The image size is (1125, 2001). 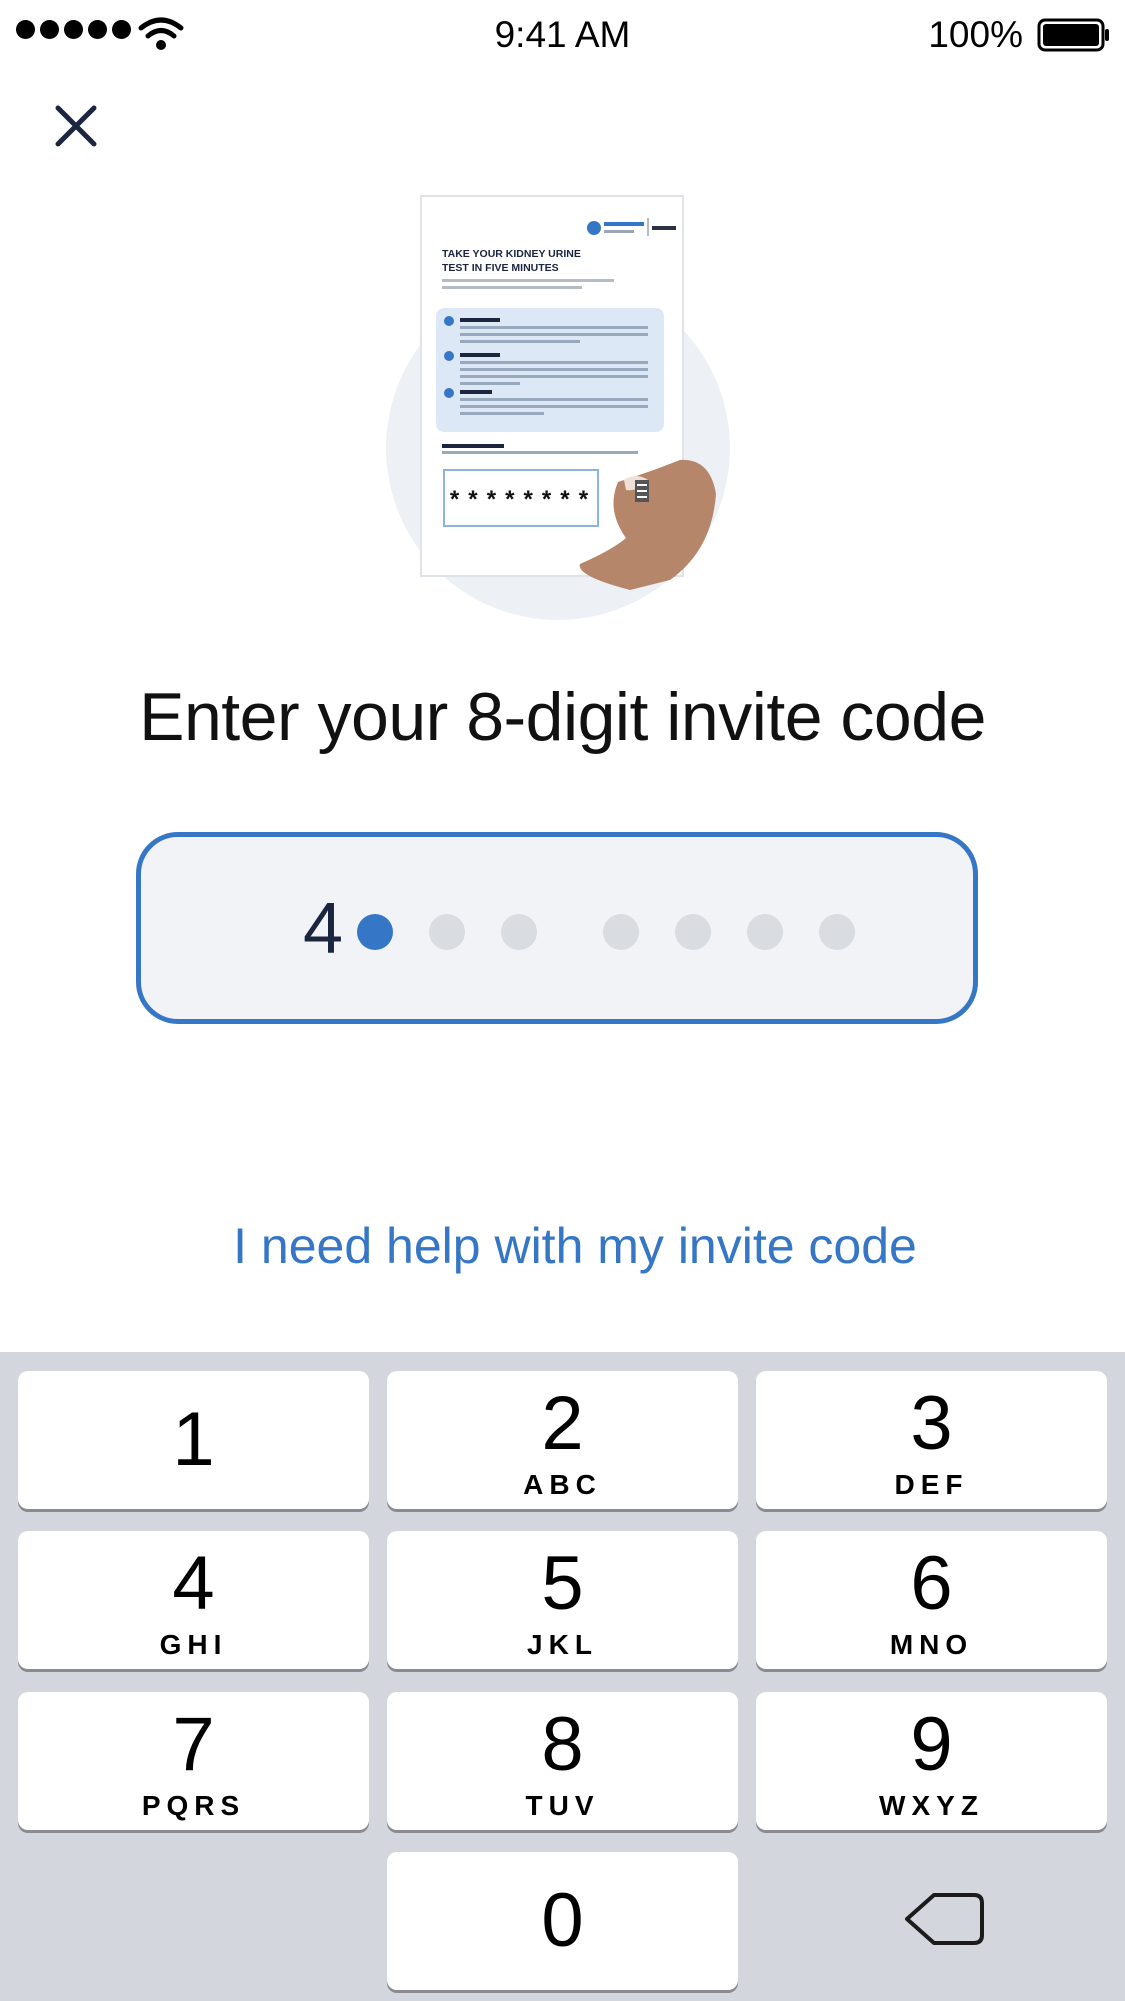 I want to click on key-number: 8, so click(x=562, y=1744).